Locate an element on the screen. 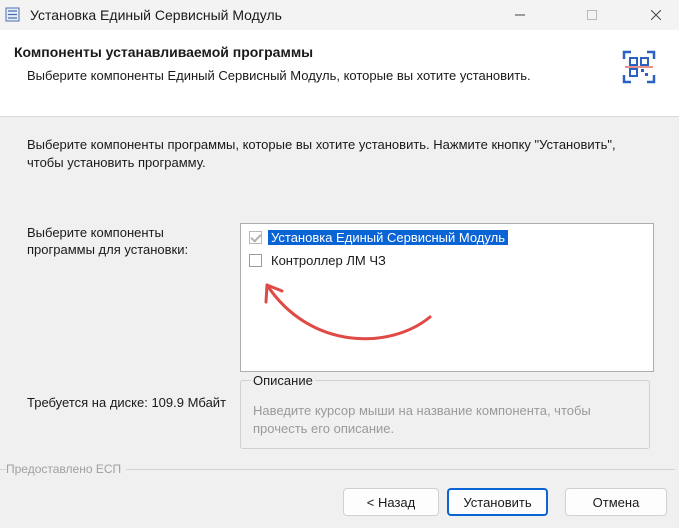 This screenshot has height=528, width=679. component-checkbox-esm is located at coordinates (255, 237).